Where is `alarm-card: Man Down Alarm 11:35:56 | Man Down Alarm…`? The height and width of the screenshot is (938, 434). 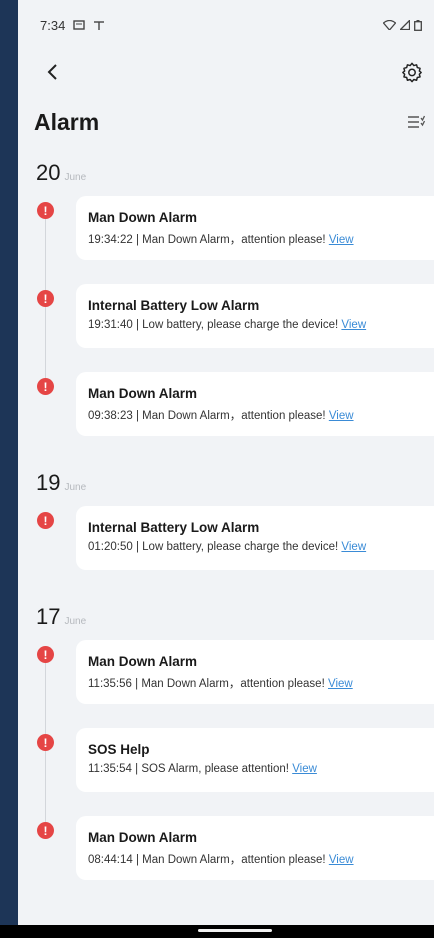 alarm-card: Man Down Alarm 11:35:56 | Man Down Alarm… is located at coordinates (255, 672).